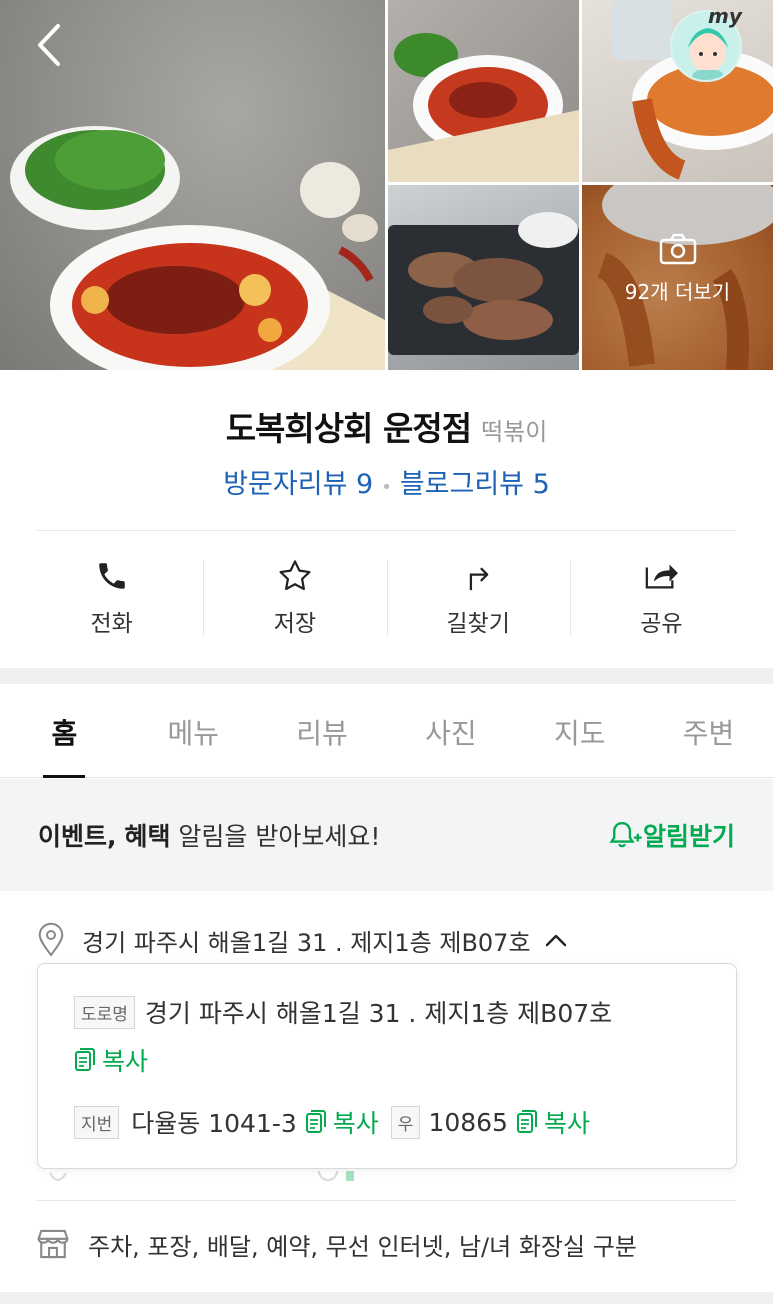 Image resolution: width=773 pixels, height=1304 pixels. What do you see at coordinates (53, 1244) in the screenshot?
I see `store-icon` at bounding box center [53, 1244].